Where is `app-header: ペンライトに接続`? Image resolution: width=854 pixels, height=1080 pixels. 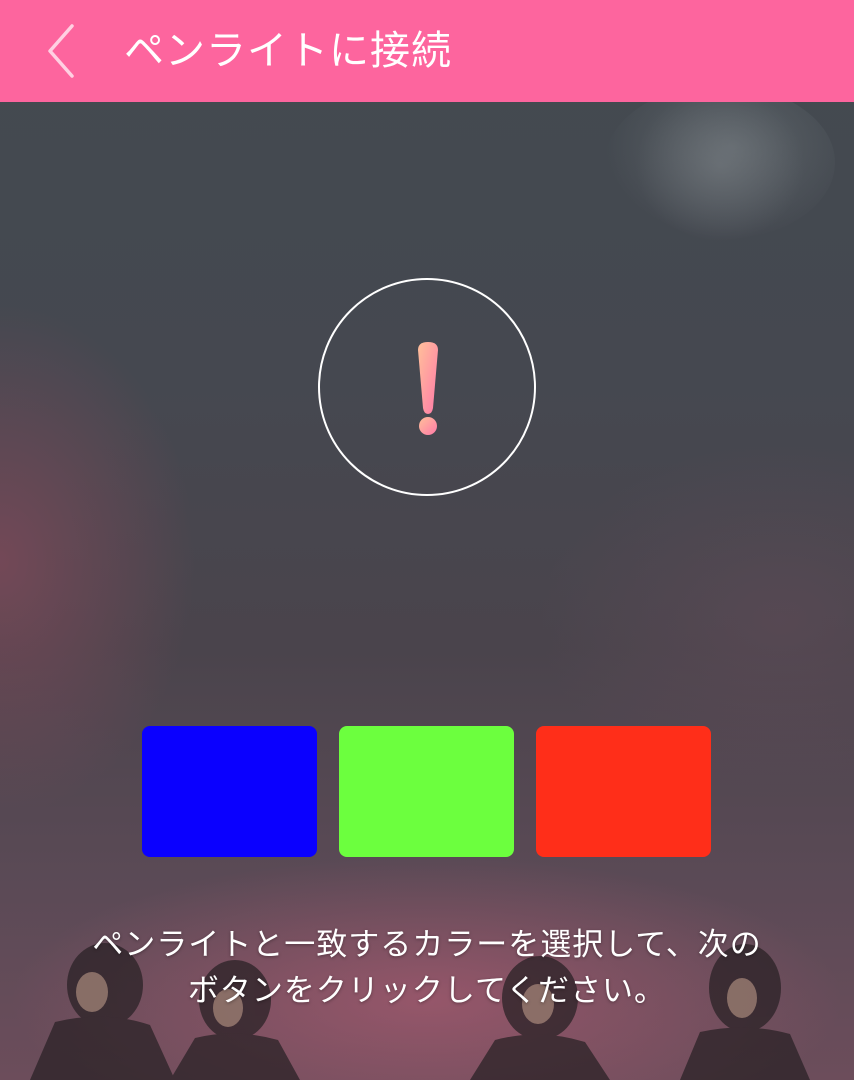 app-header: ペンライトに接続 is located at coordinates (427, 51).